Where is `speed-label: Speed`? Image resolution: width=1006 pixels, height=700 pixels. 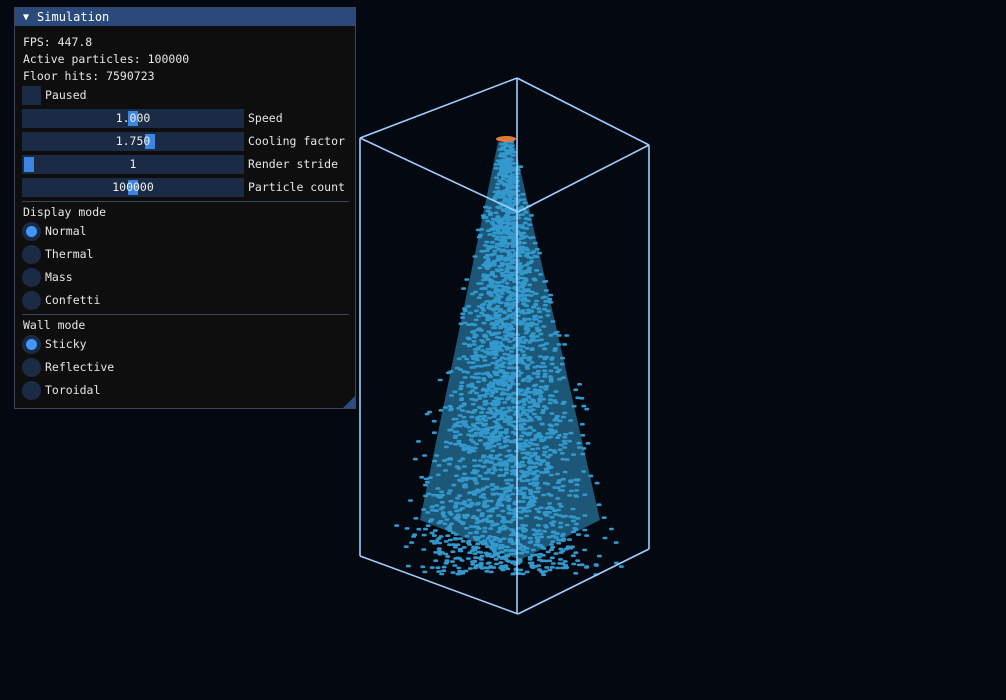
speed-label: Speed is located at coordinates (265, 118).